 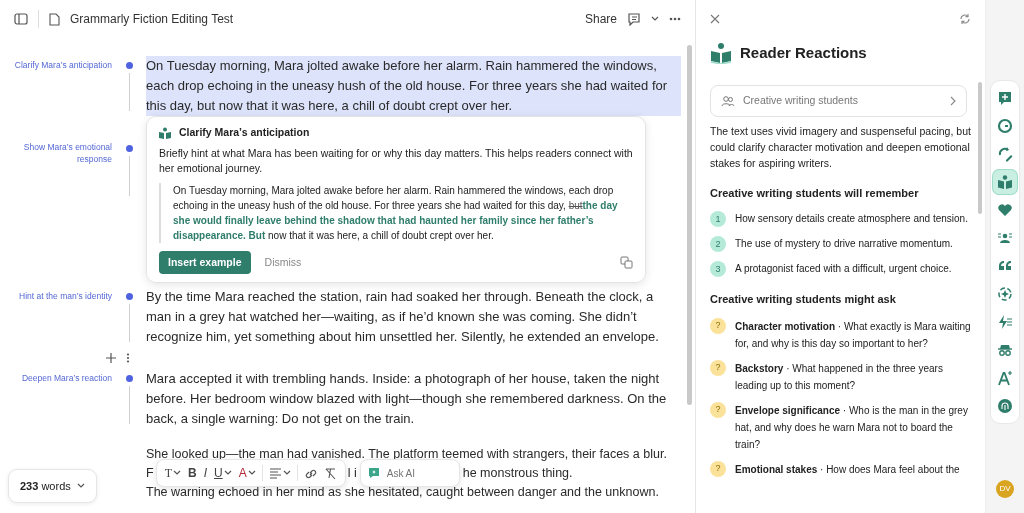 I want to click on word-count-button: 233 words, so click(x=52, y=485).